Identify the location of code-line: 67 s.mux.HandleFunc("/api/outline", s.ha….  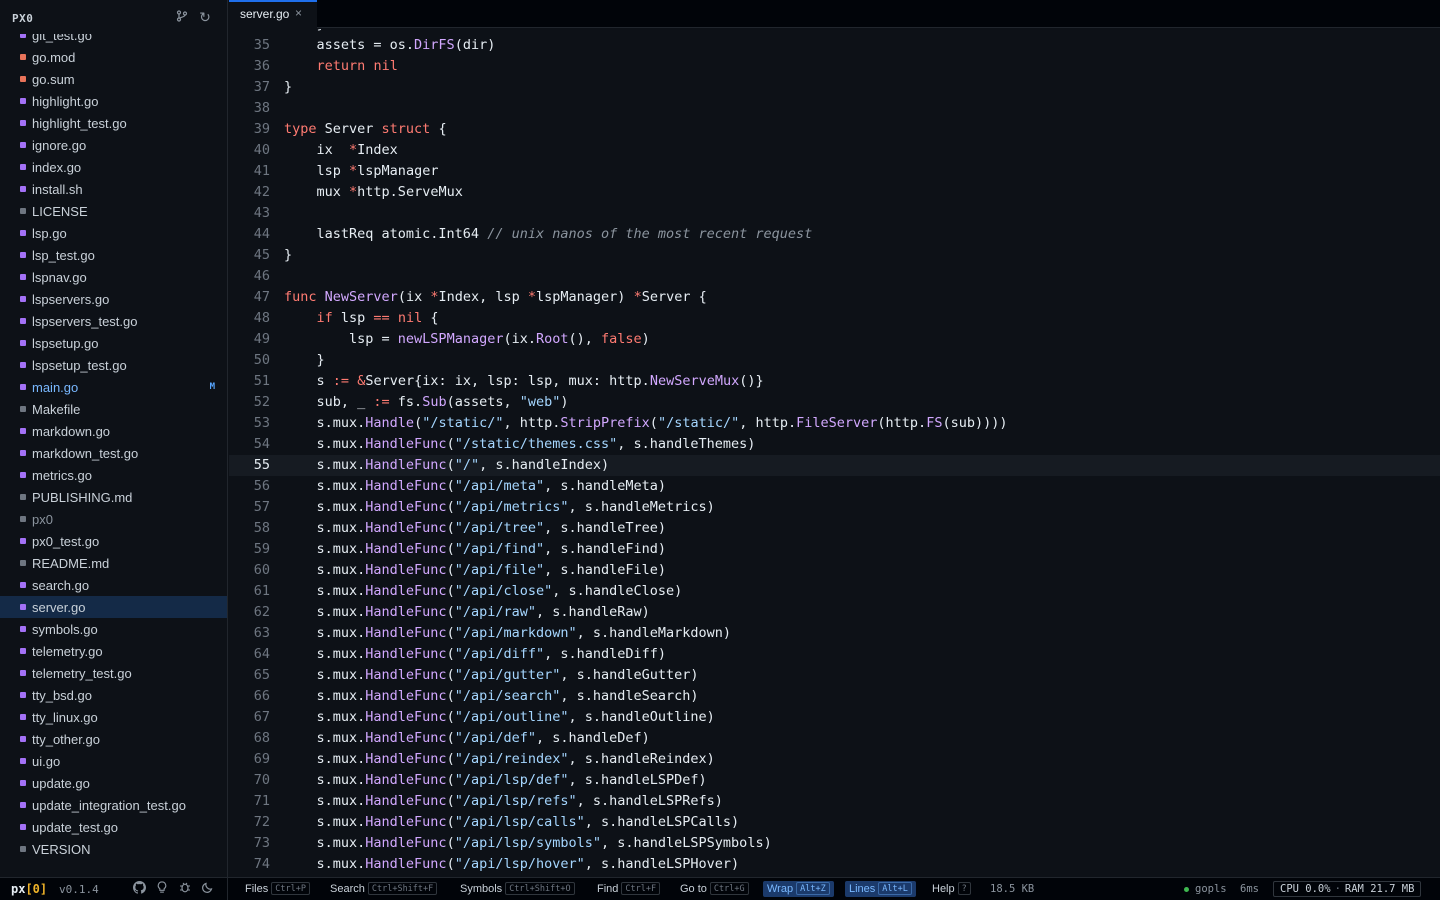
(834, 717).